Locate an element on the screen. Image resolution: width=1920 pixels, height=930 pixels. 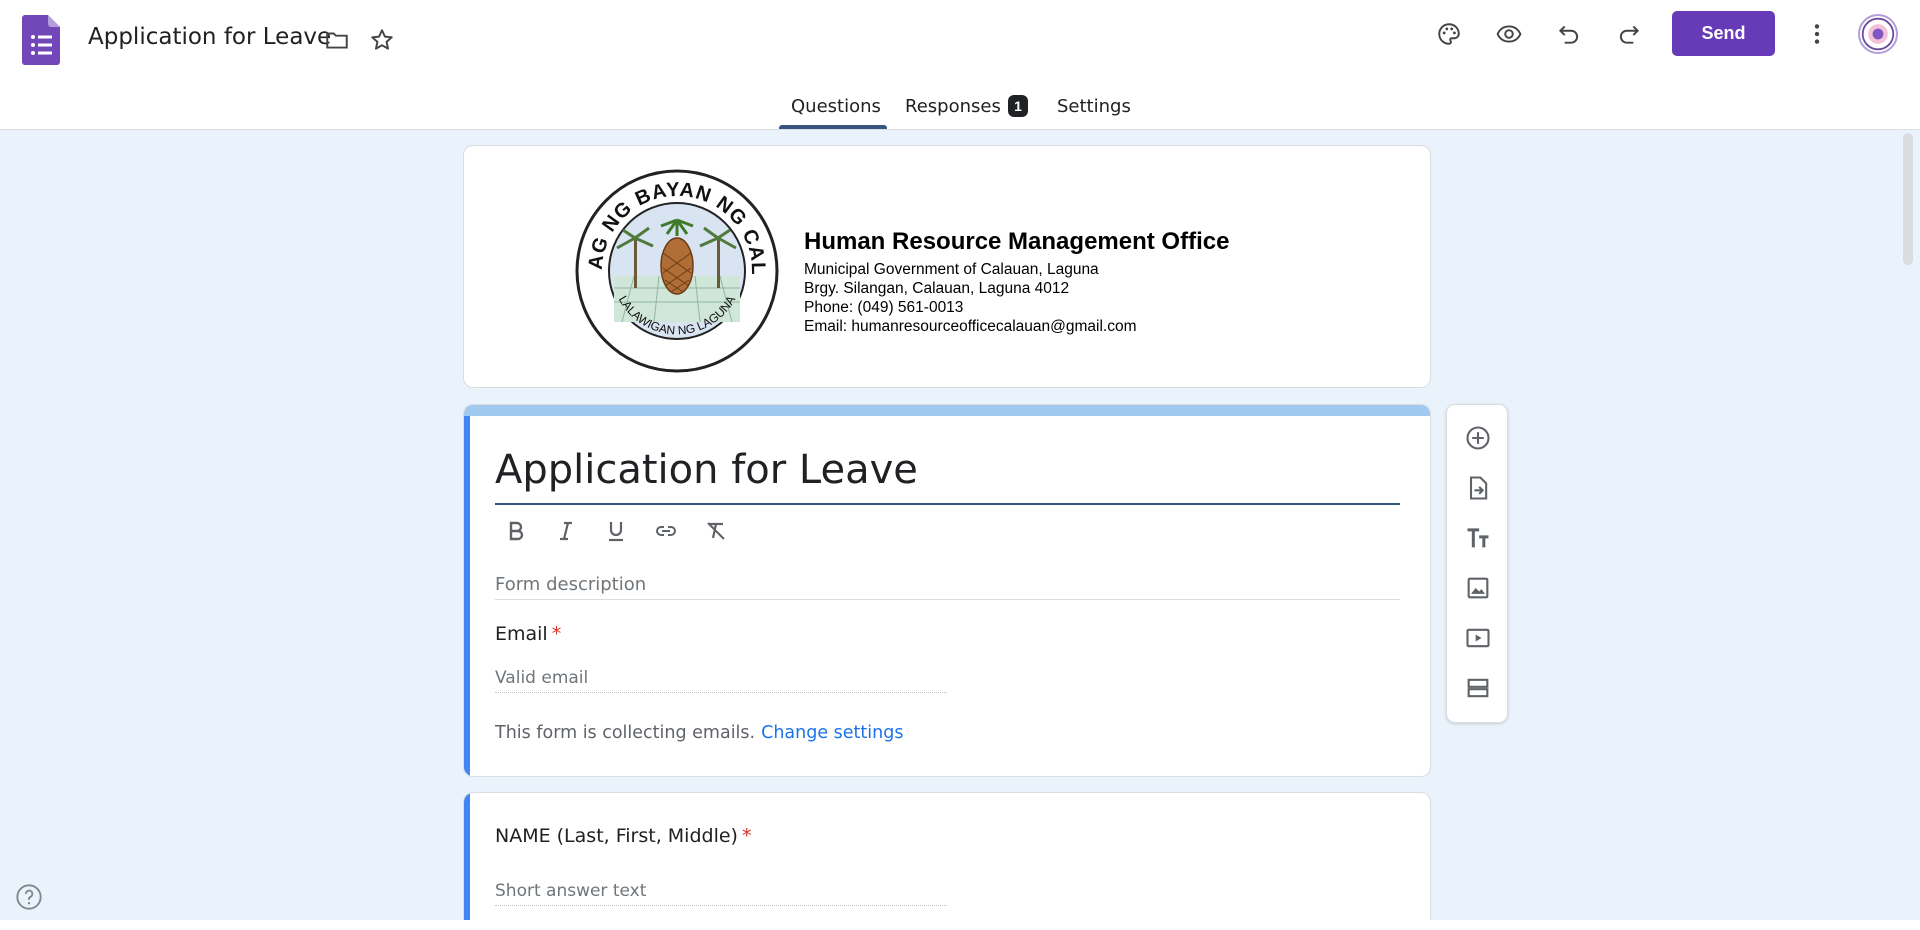
star-icon is located at coordinates (382, 40).